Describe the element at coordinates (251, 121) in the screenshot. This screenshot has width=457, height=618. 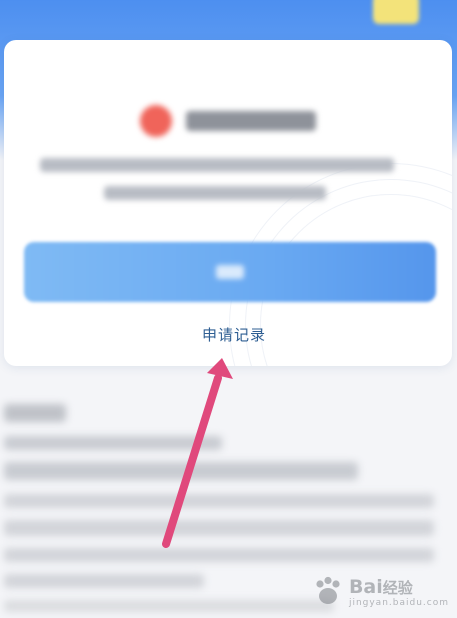
I see `status-title-blurred` at that location.